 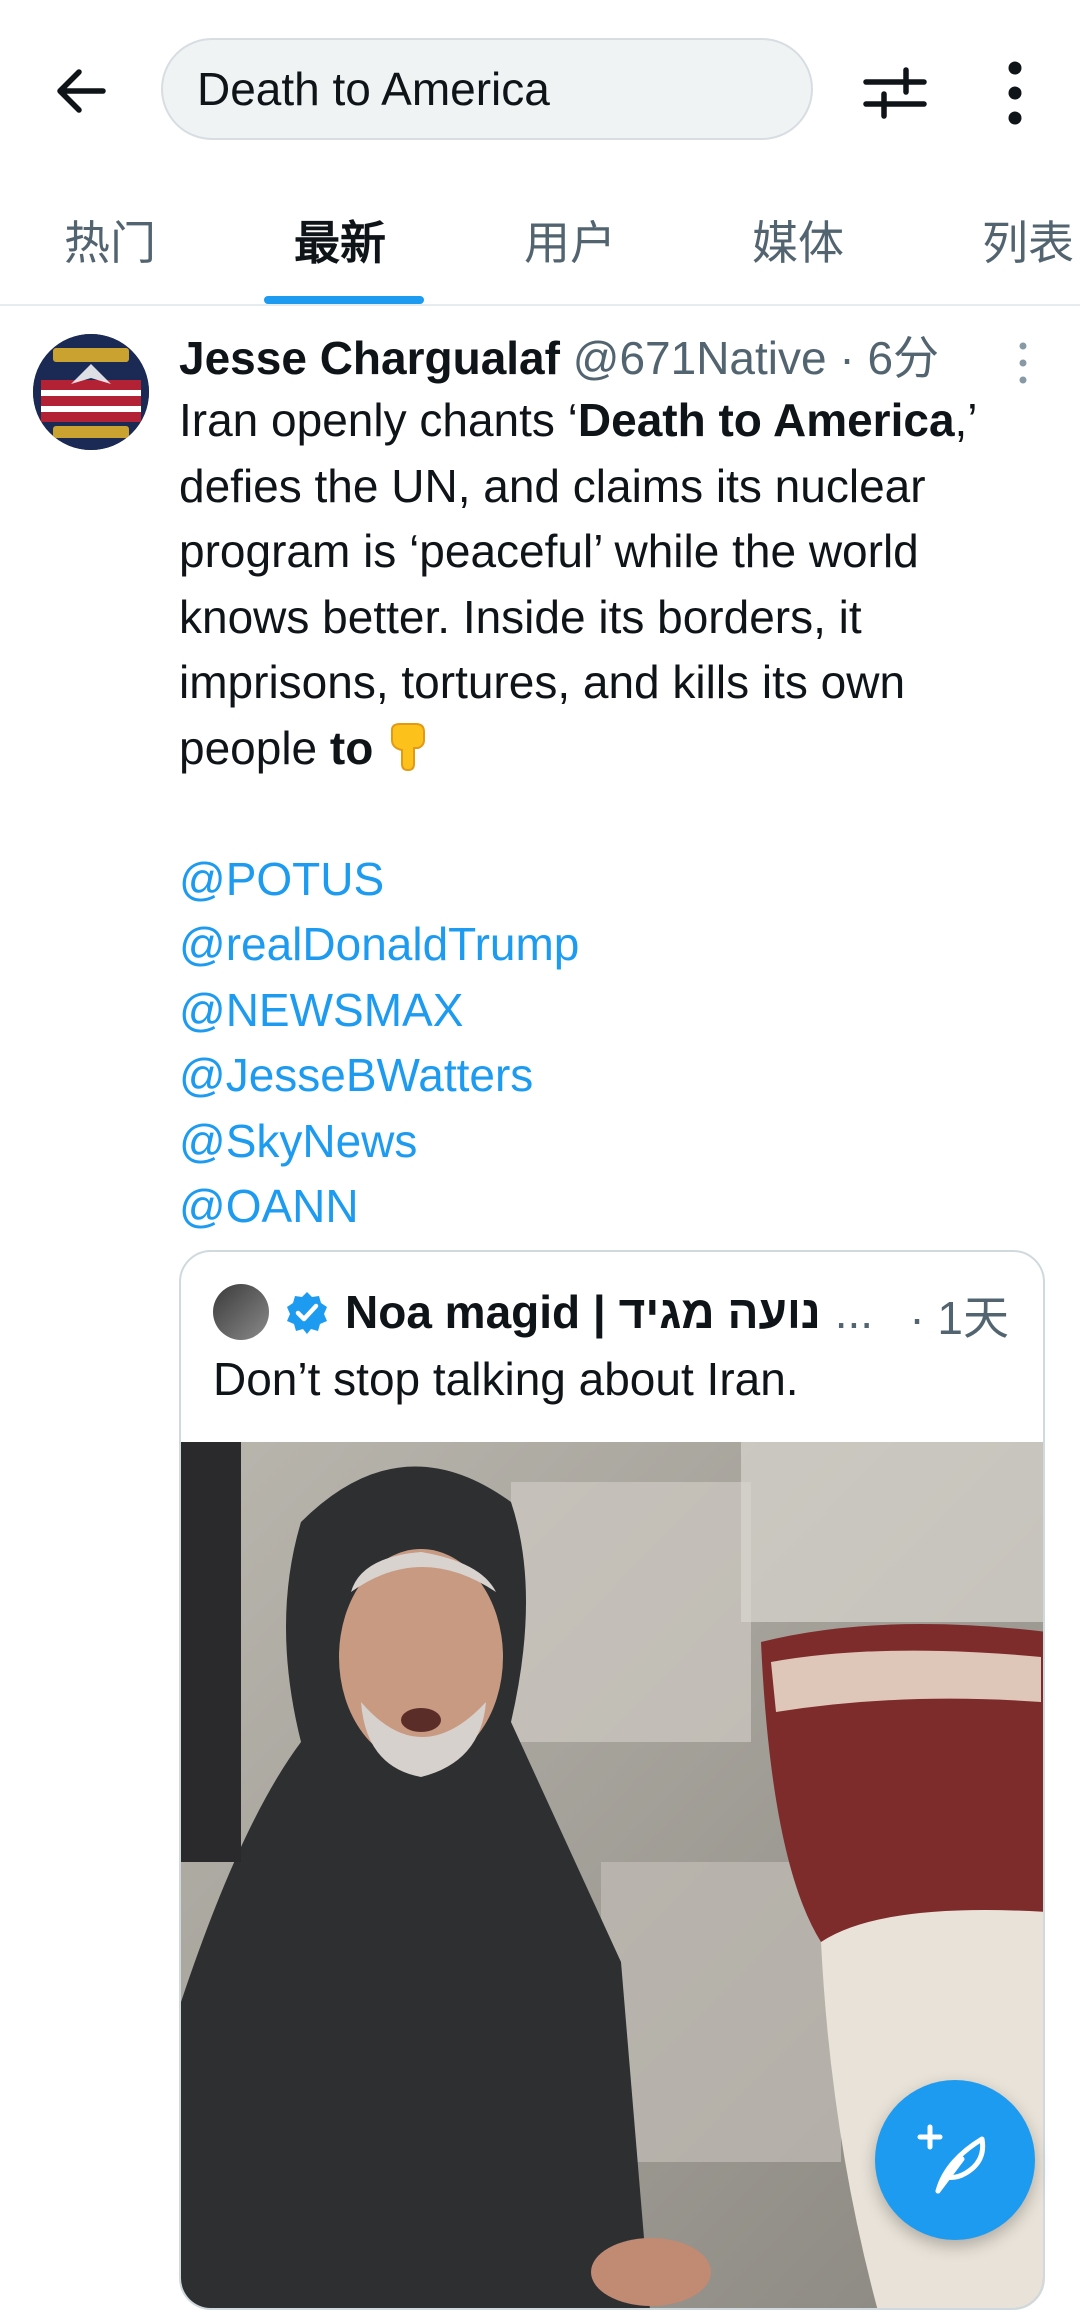 What do you see at coordinates (614, 1011) in the screenshot?
I see `mention-link: @NEWSMAX` at bounding box center [614, 1011].